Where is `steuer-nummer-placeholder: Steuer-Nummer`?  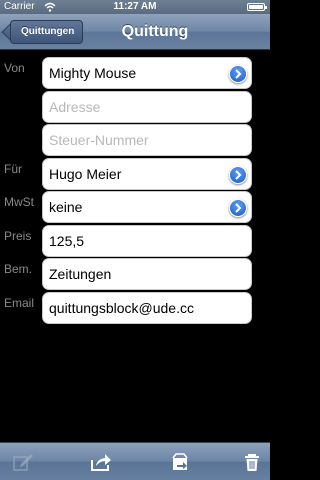 steuer-nummer-placeholder: Steuer-Nummer is located at coordinates (99, 140).